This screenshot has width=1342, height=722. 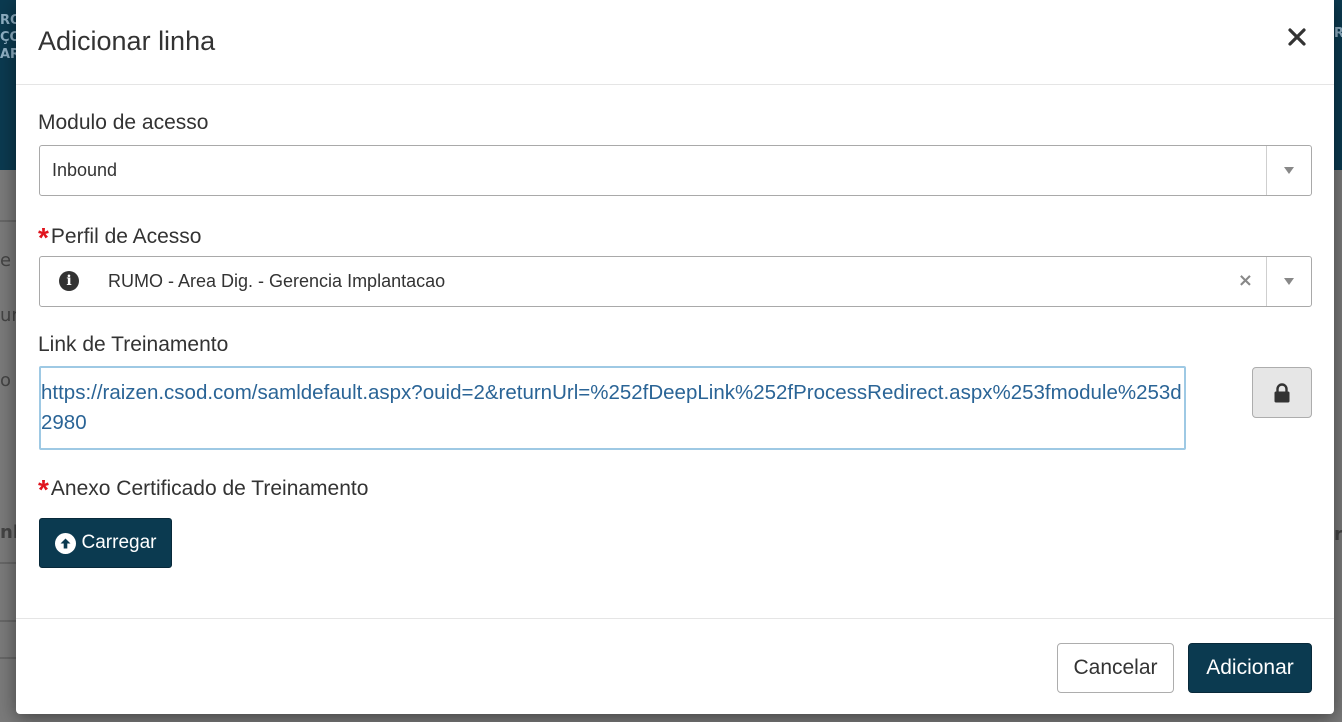 What do you see at coordinates (8, 37) in the screenshot?
I see `background-header-text: ÇO` at bounding box center [8, 37].